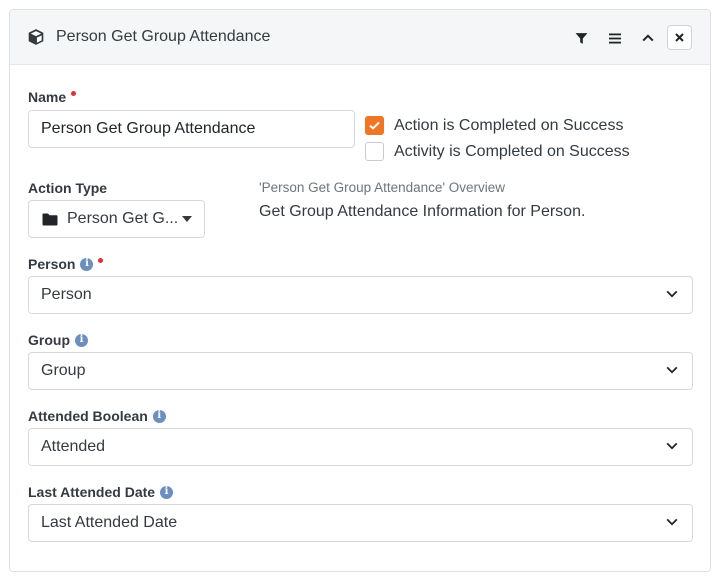 The height and width of the screenshot is (581, 721). I want to click on filter-button, so click(581, 38).